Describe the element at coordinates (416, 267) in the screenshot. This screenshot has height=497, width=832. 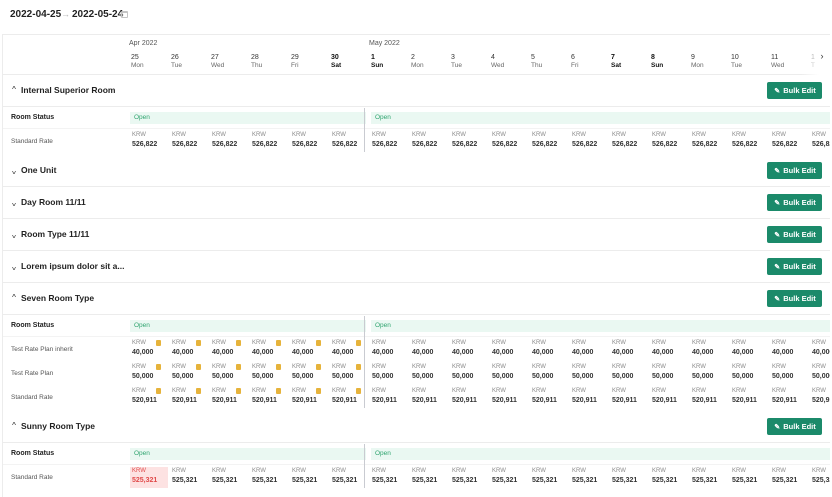
I see `room-header: ^ Lorem ipsum dolor sit a... ✎ Bulk Edit` at that location.